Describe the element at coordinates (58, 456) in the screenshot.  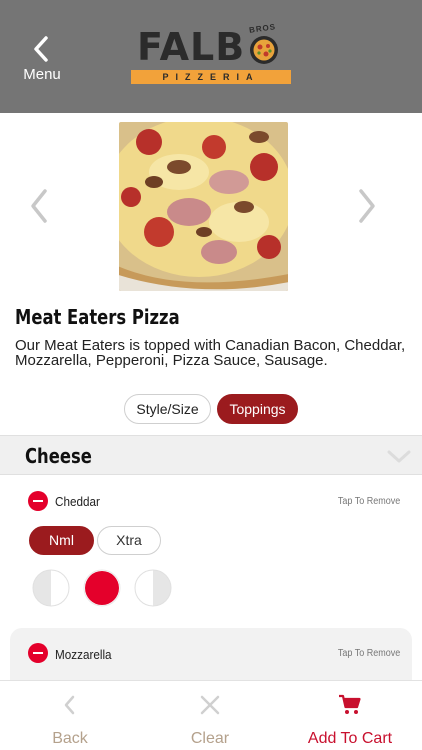
I see `section-title: Cheese` at that location.